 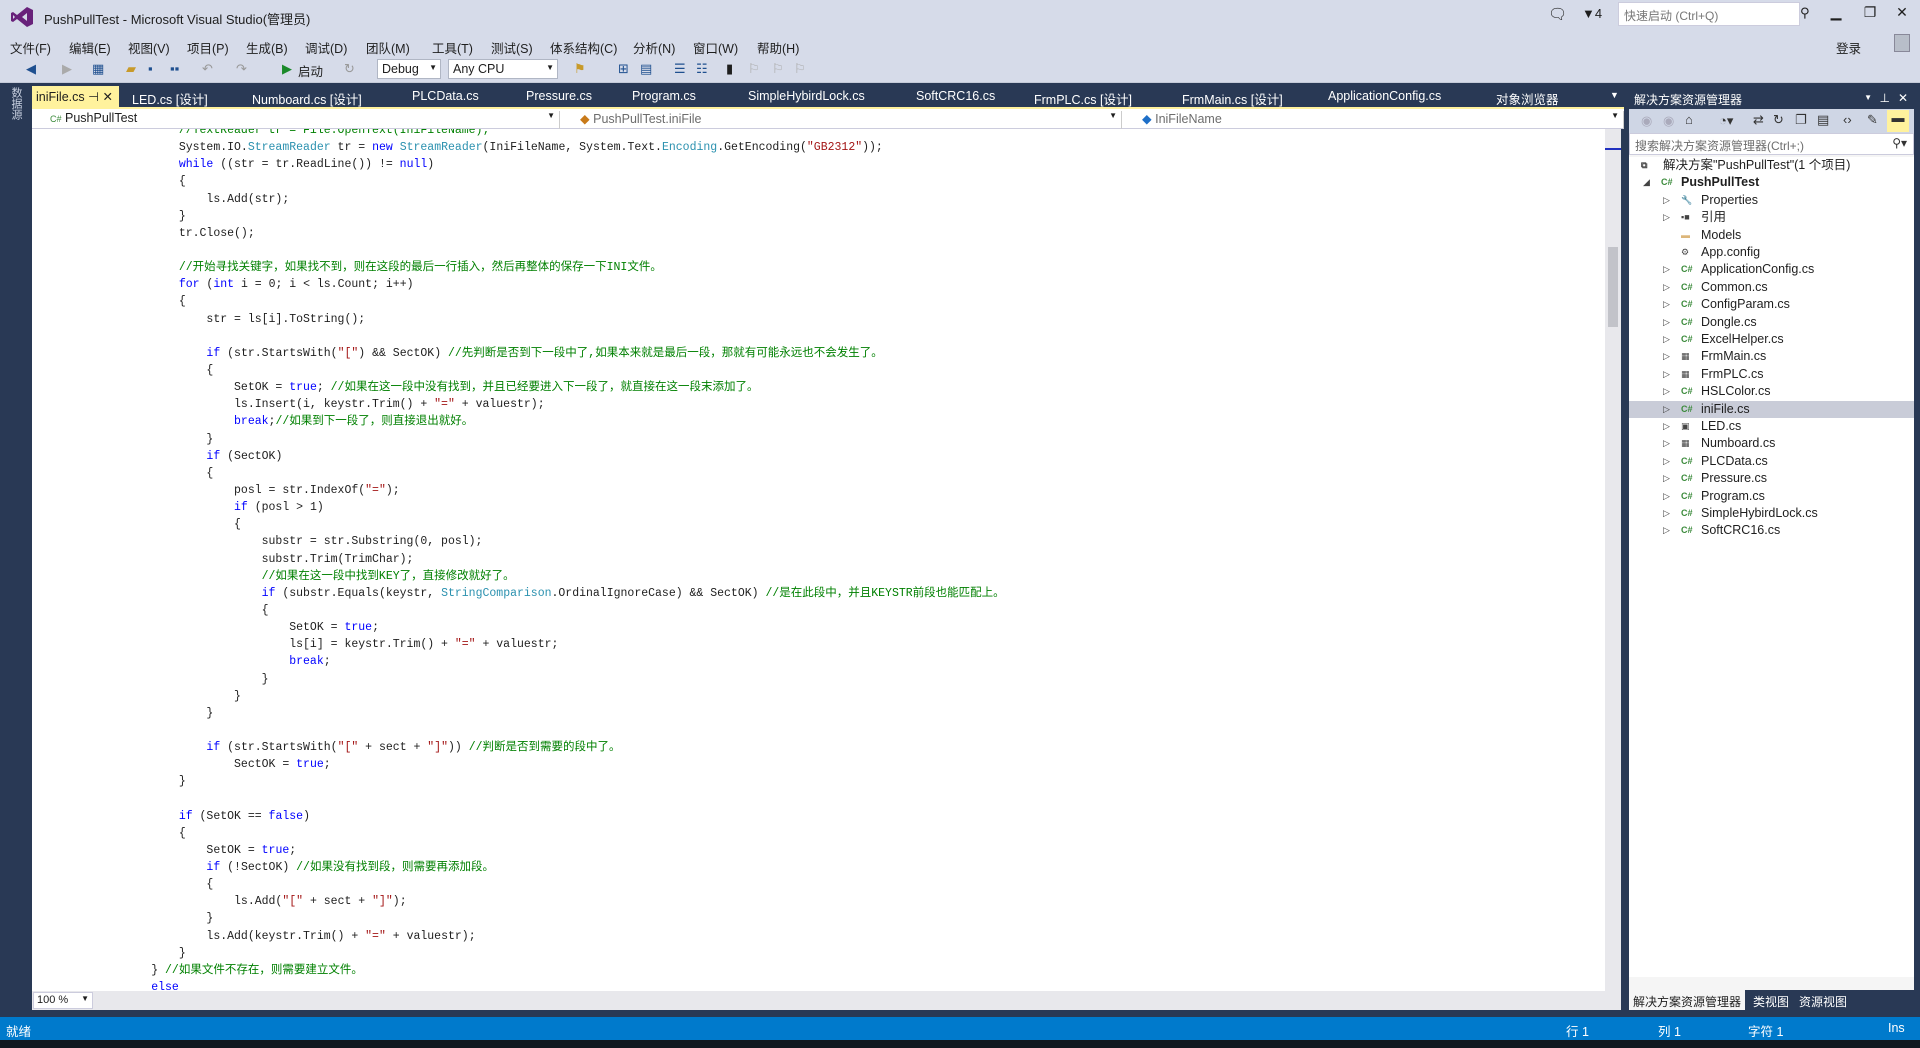 What do you see at coordinates (1384, 96) in the screenshot?
I see `tab-document: ApplicationConfig.cs` at bounding box center [1384, 96].